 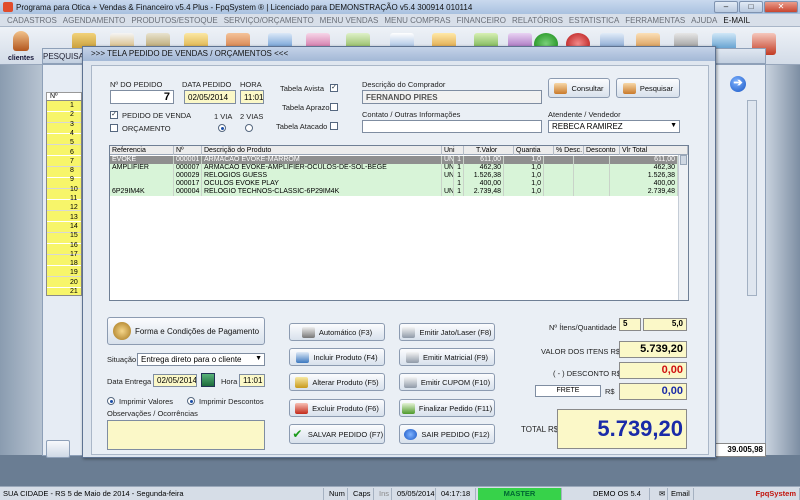 I want to click on pesquisa-scrollbar, so click(x=752, y=198).